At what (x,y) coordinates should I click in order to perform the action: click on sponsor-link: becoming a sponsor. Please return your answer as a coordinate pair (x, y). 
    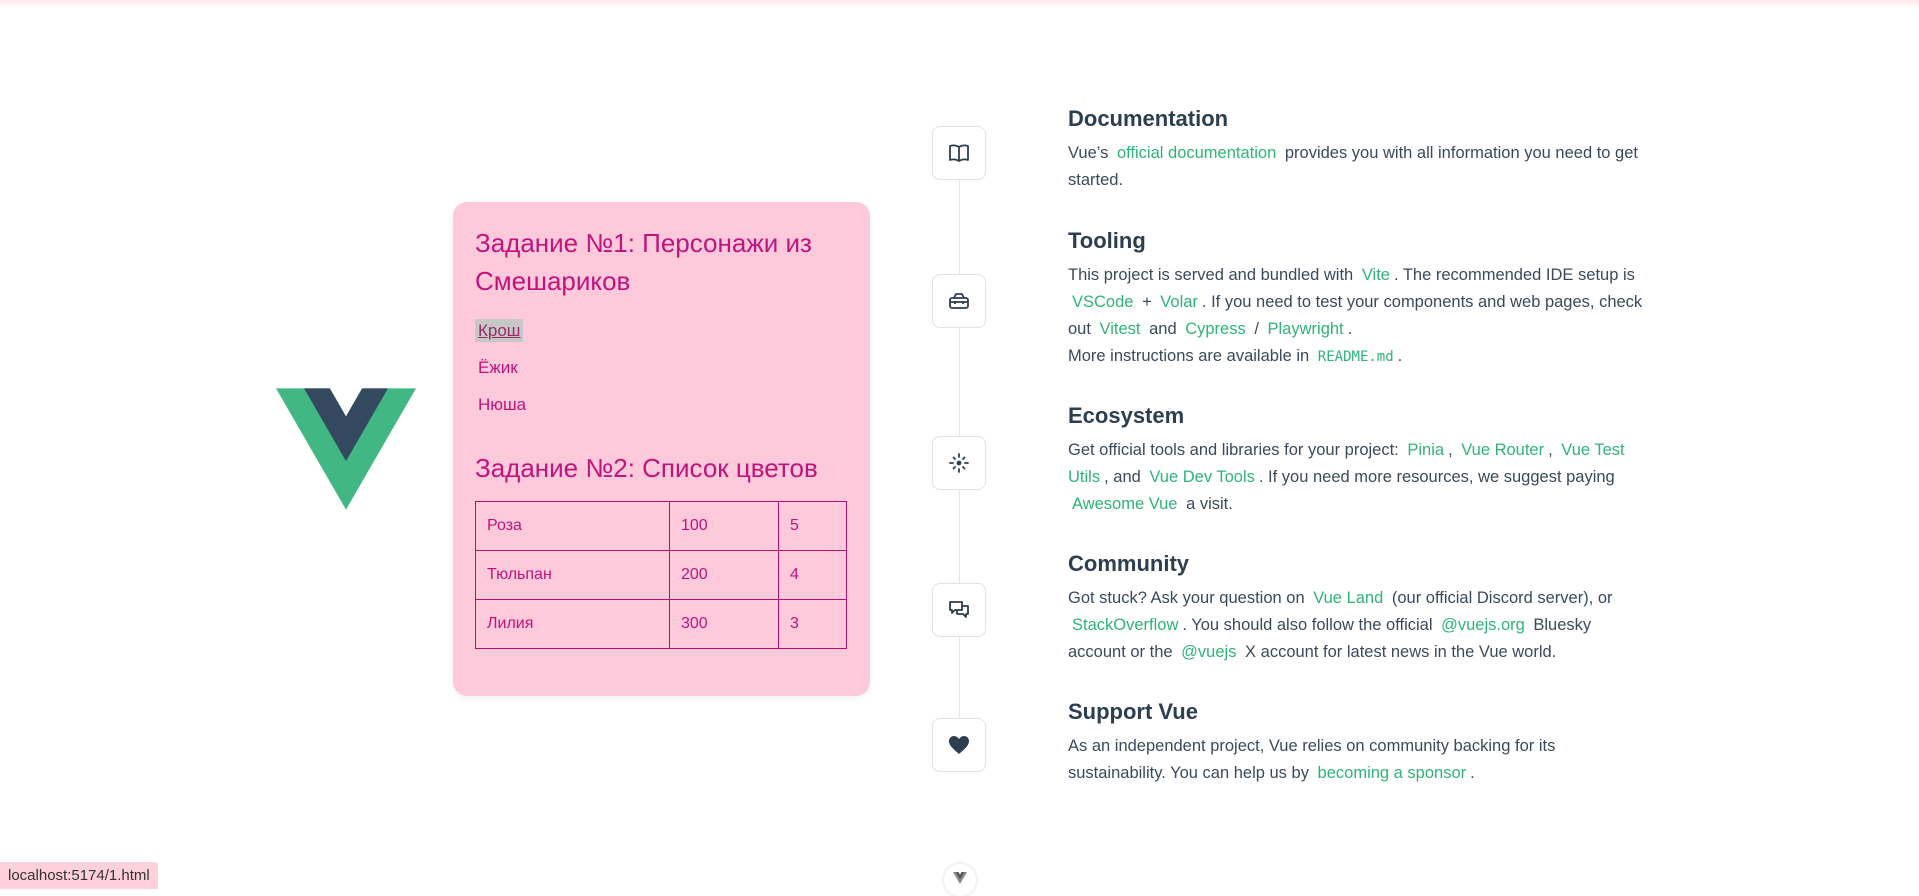
    Looking at the image, I should click on (1392, 773).